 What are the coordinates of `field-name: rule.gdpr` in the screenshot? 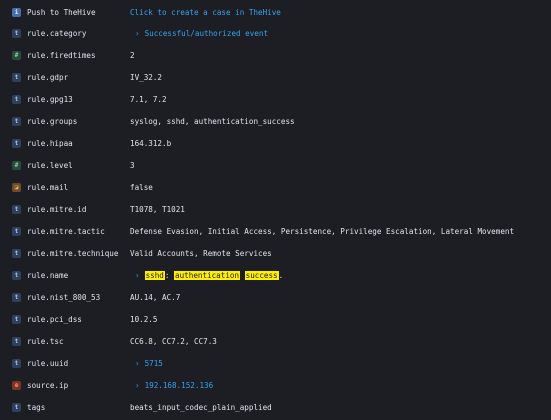 It's located at (48, 77).